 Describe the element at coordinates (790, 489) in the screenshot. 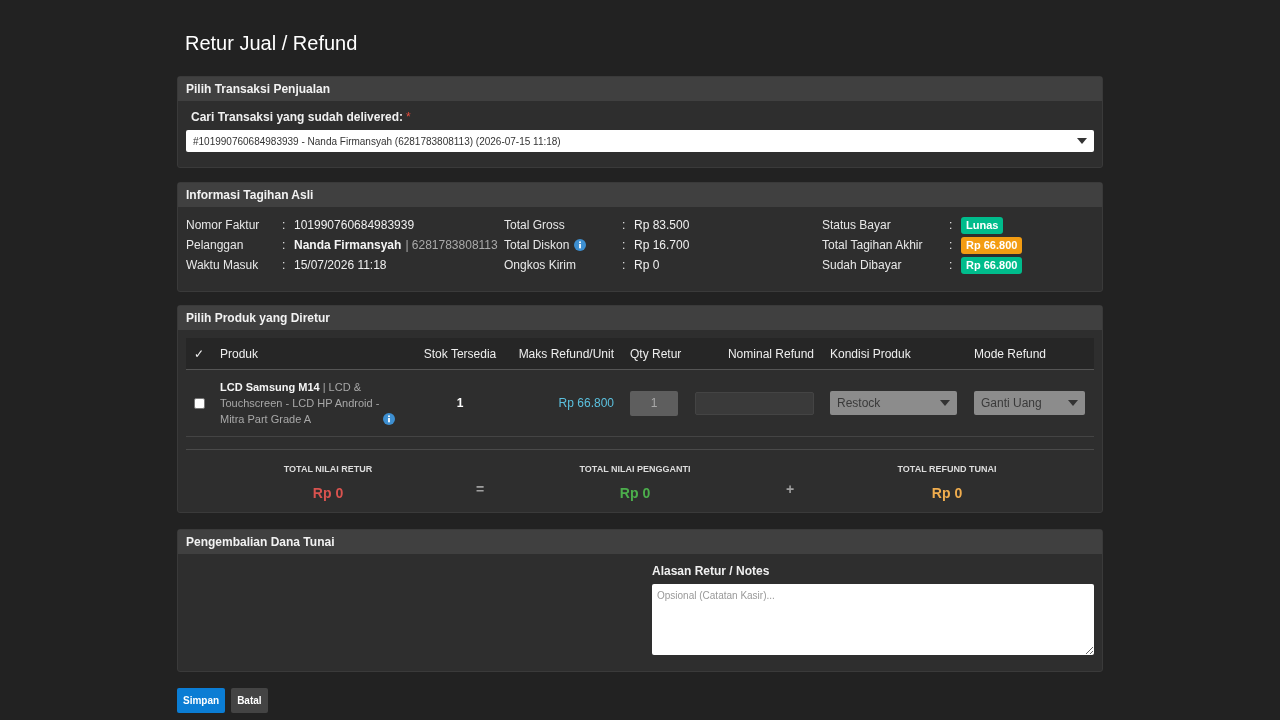

I see `operator-sign: +` at that location.